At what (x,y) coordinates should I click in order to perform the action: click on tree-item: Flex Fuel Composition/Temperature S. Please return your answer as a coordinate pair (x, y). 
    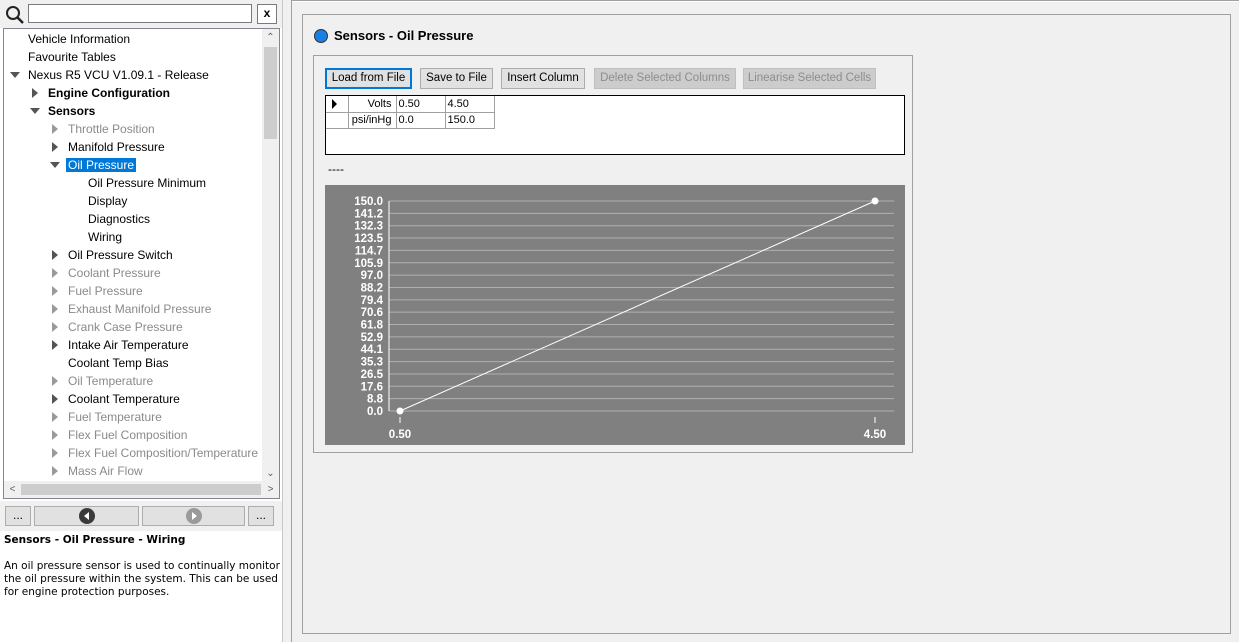
    Looking at the image, I should click on (161, 453).